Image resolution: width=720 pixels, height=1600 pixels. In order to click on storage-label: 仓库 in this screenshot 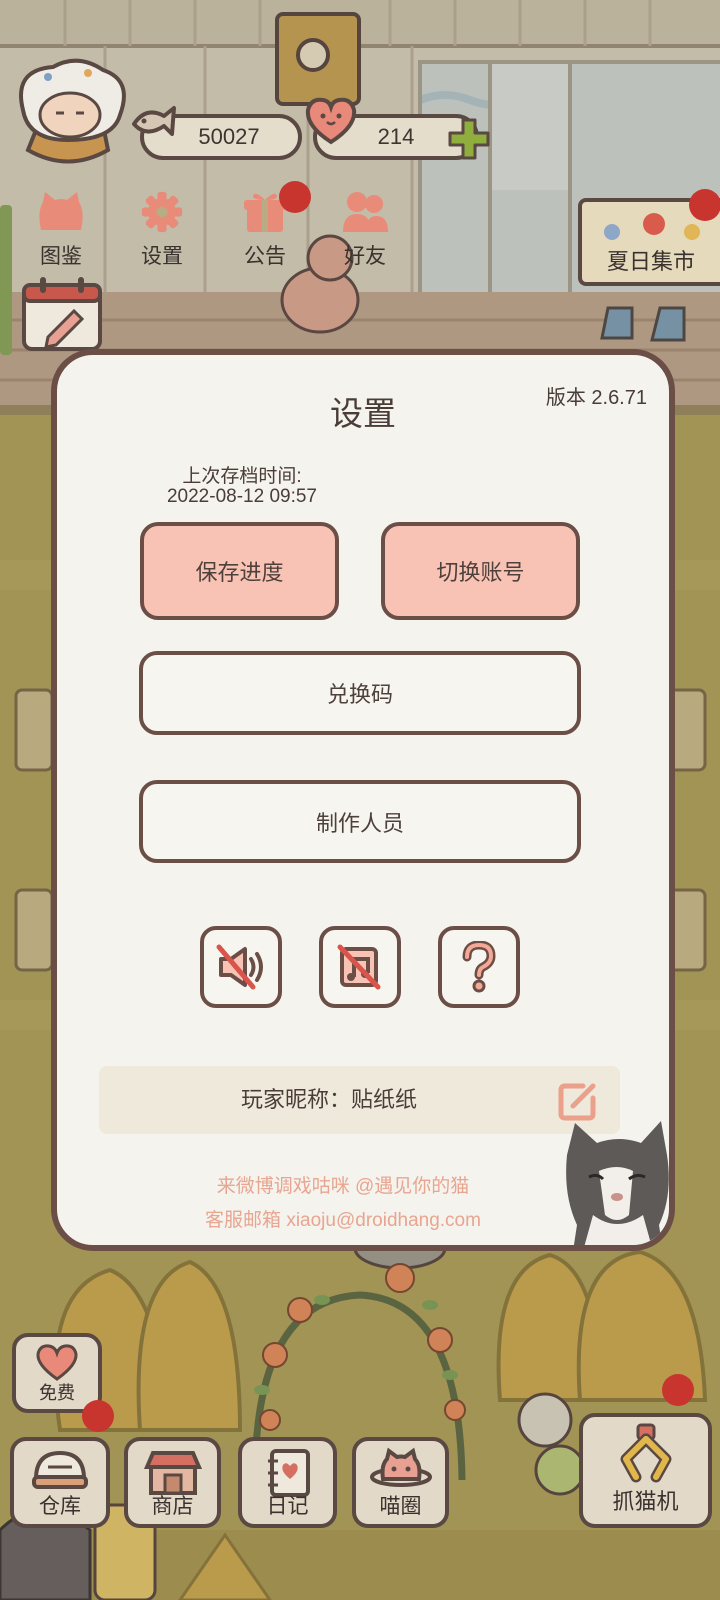, I will do `click(60, 1506)`.